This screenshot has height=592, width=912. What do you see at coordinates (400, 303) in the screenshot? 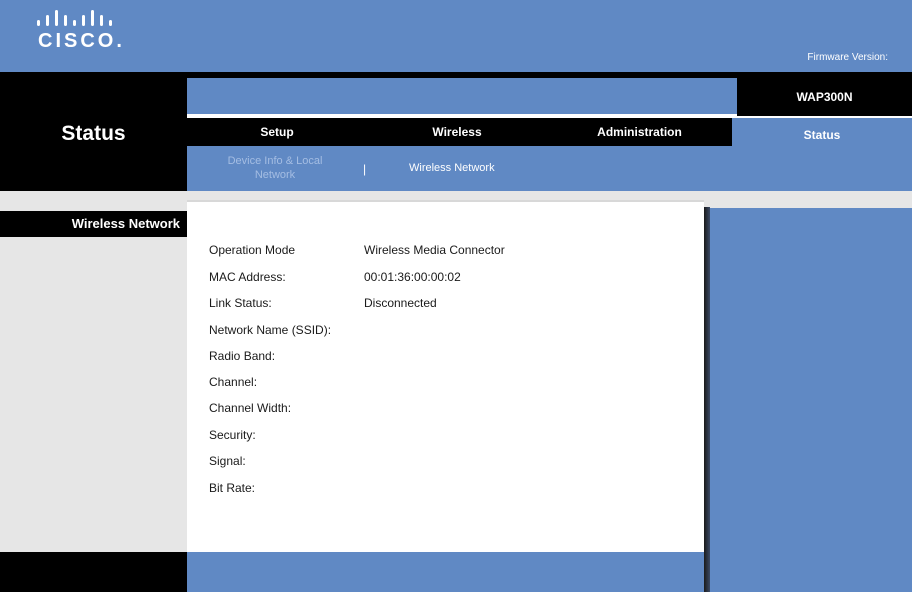
I see `field-value: Disconnected` at bounding box center [400, 303].